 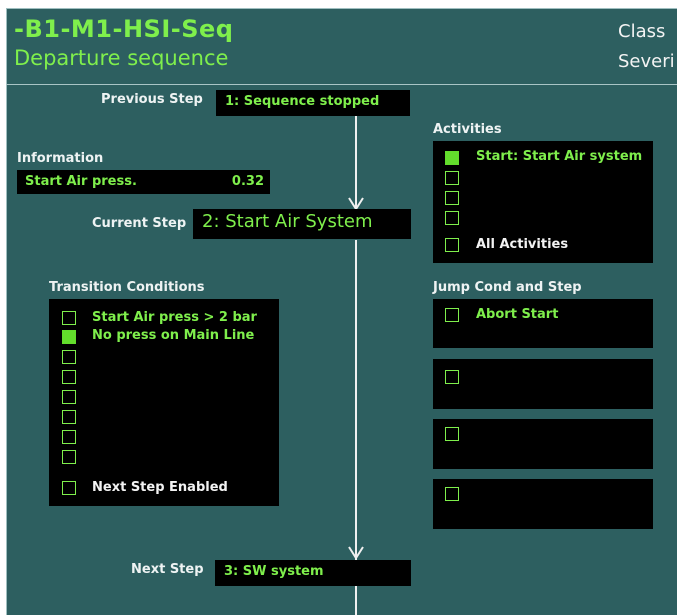 I want to click on current-step-box: 2: Start Air System, so click(x=302, y=224).